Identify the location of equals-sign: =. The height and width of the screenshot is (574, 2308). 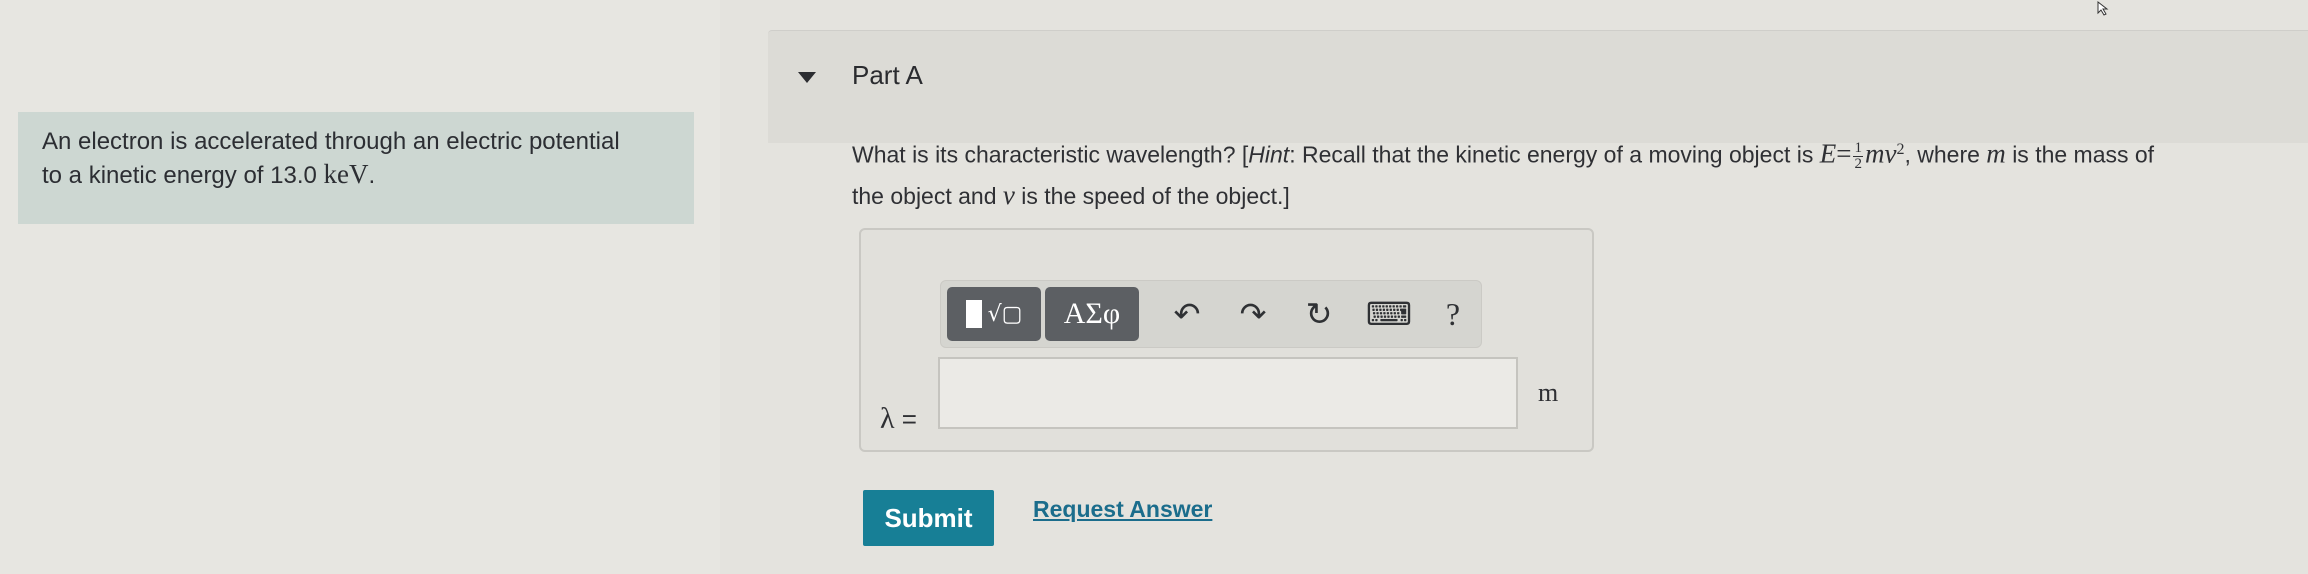
(909, 419).